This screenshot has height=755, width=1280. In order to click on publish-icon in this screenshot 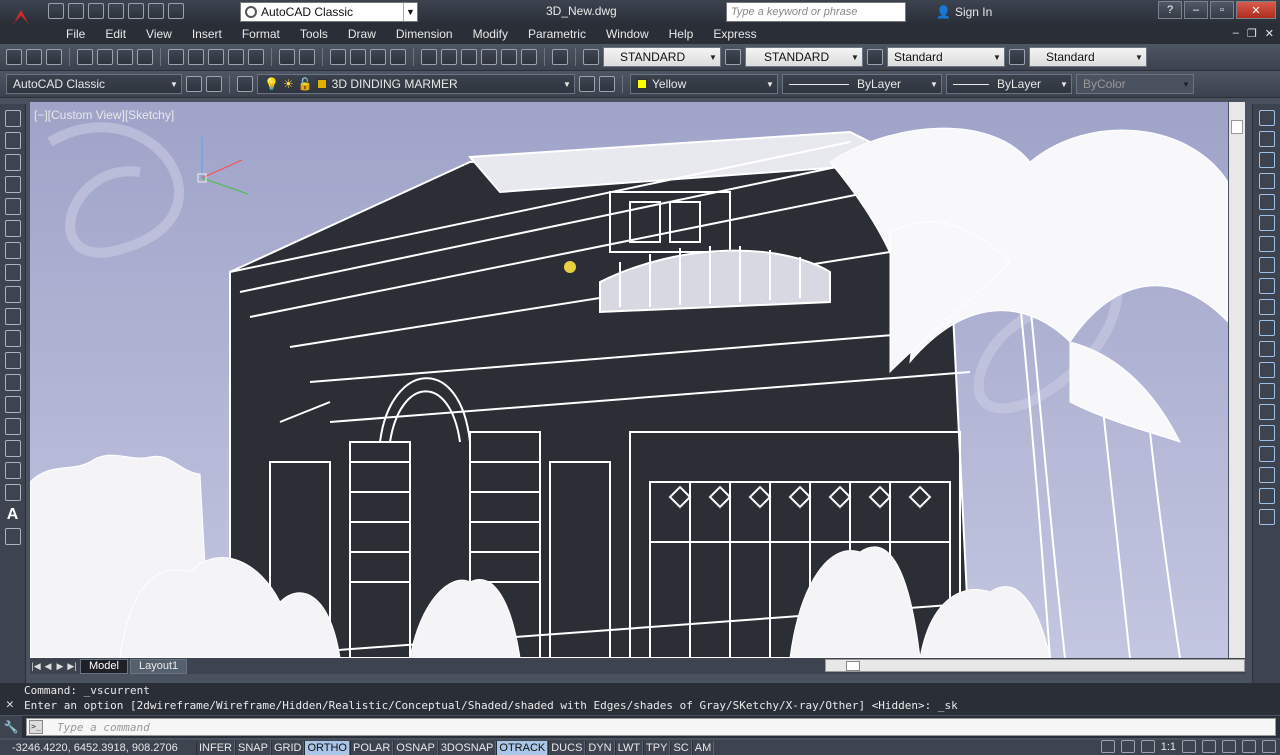, I will do `click(125, 57)`.